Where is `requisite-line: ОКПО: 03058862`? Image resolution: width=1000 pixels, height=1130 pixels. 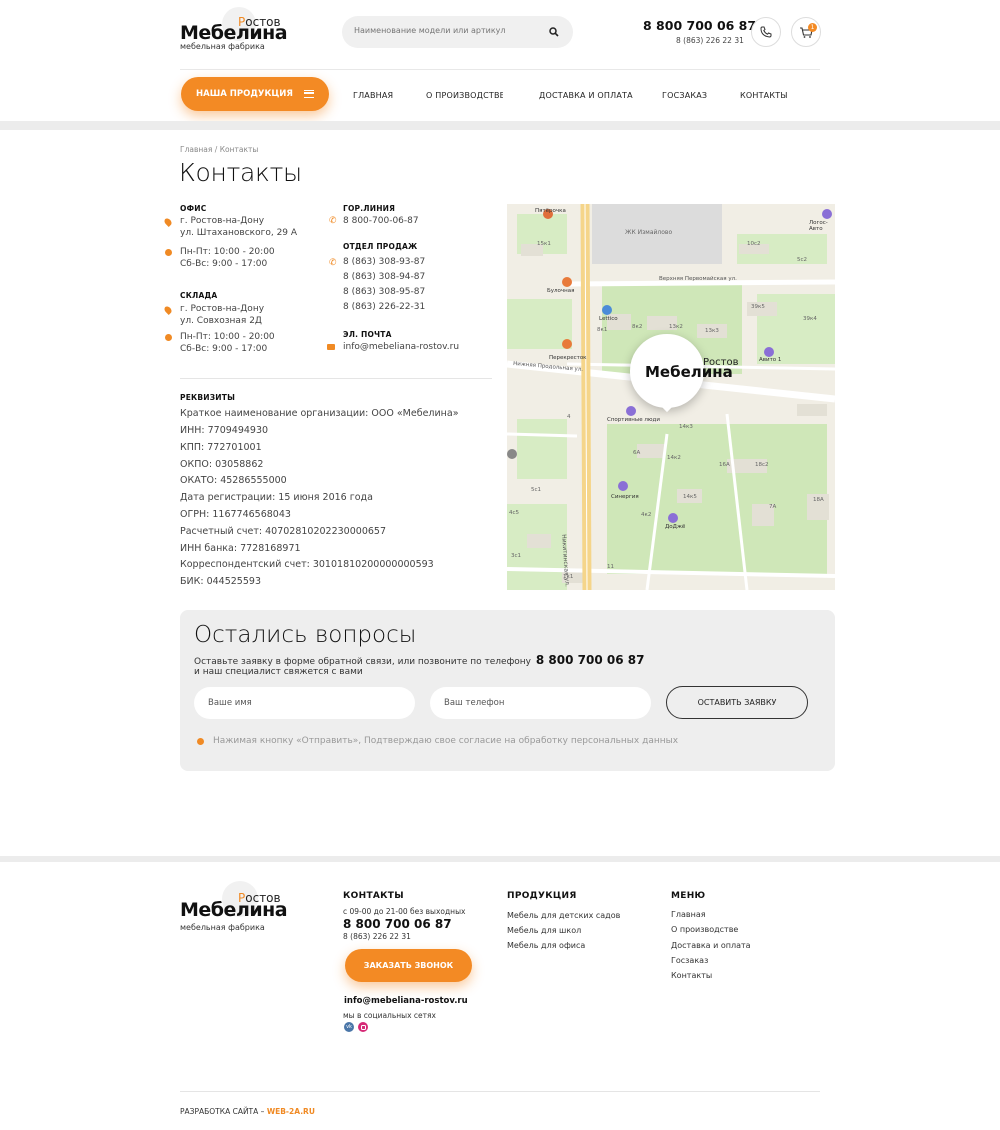
requisite-line: ОКПО: 03058862 is located at coordinates (222, 464).